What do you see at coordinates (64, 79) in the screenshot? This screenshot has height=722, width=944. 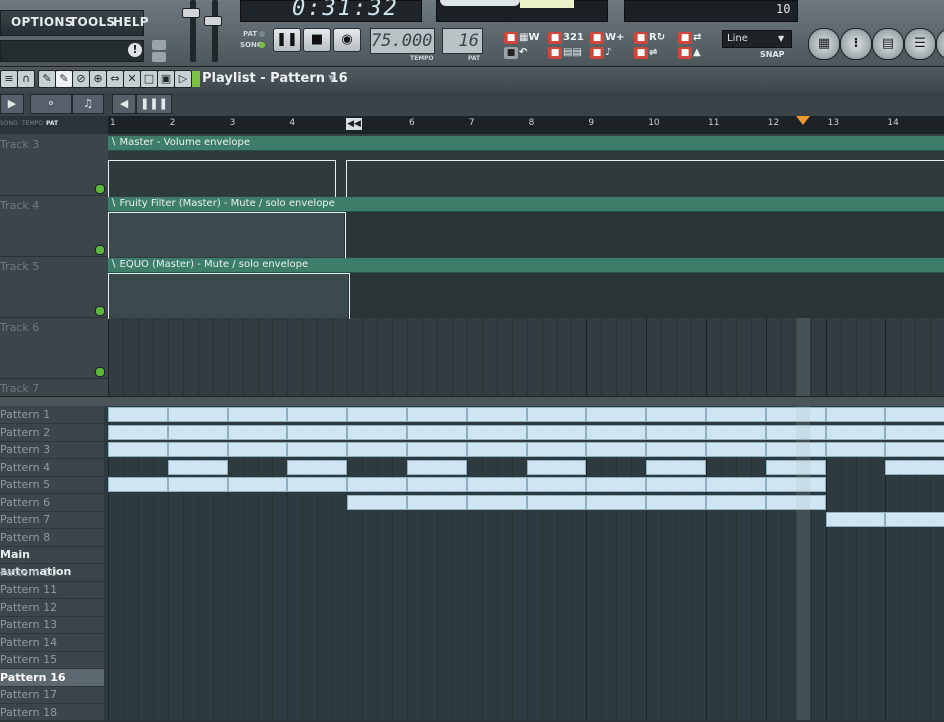 I see `brush-icon: ✎` at bounding box center [64, 79].